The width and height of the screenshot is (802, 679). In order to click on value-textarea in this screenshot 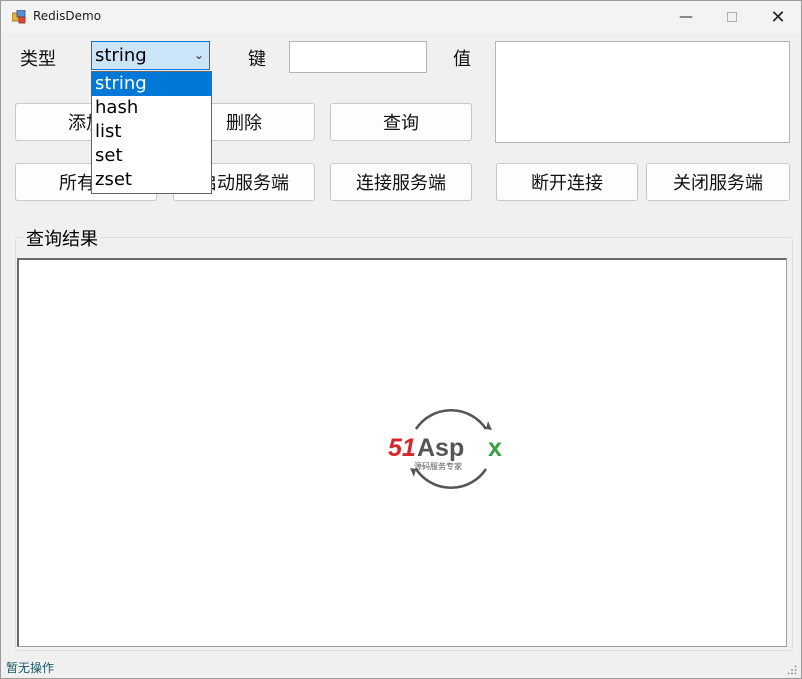, I will do `click(642, 92)`.